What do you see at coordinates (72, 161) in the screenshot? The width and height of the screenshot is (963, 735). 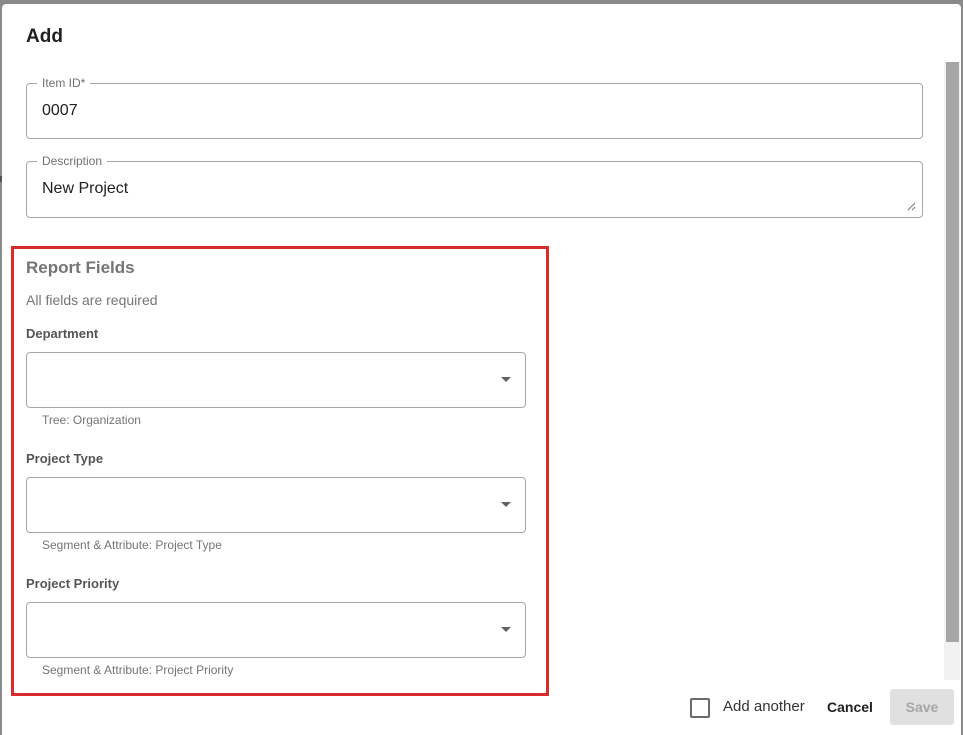 I see `description-label: Description` at bounding box center [72, 161].